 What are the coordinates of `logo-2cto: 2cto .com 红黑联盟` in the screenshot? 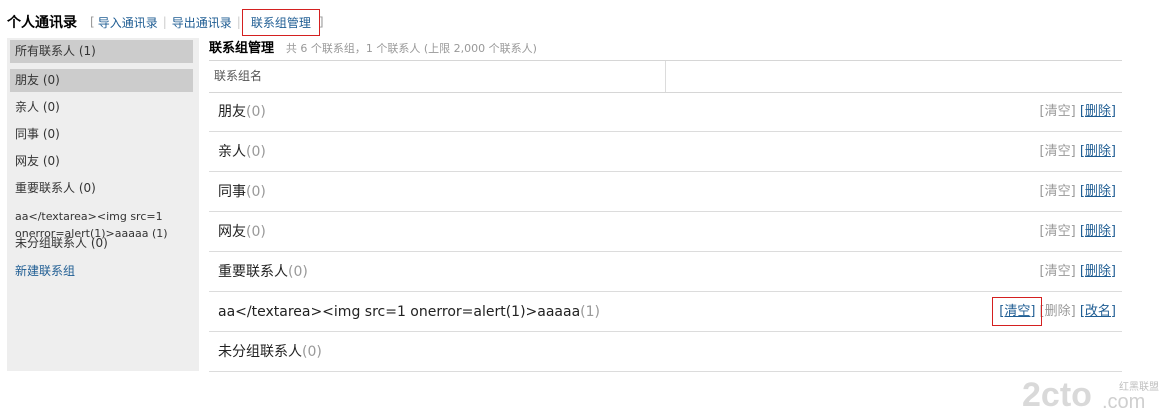 It's located at (1090, 395).